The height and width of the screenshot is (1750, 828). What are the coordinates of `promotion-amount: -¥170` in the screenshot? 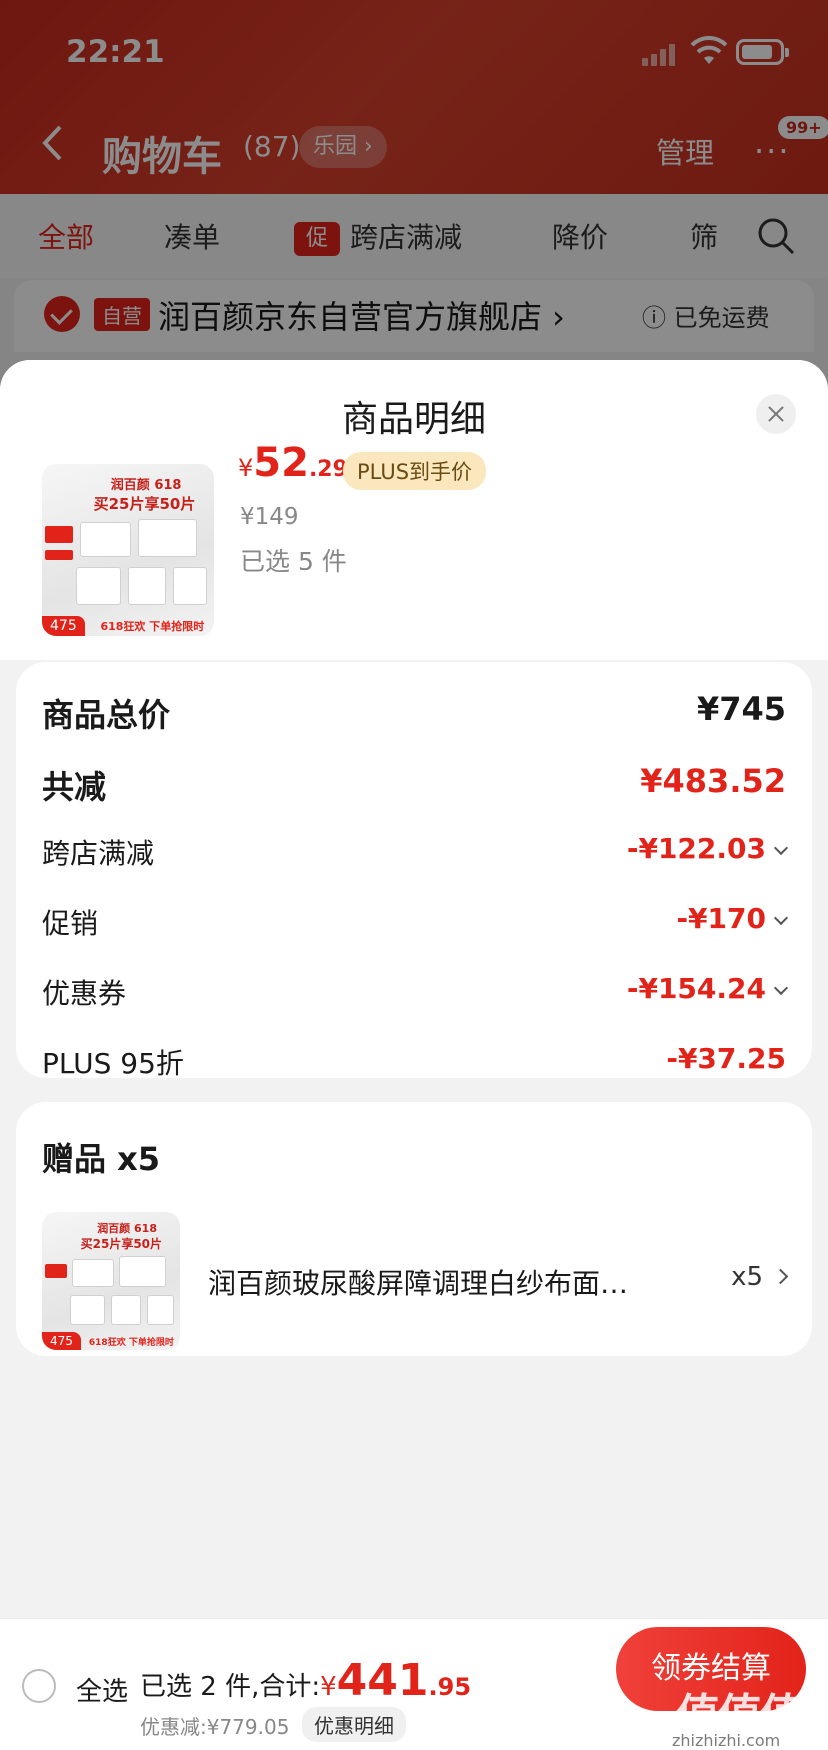 It's located at (721, 918).